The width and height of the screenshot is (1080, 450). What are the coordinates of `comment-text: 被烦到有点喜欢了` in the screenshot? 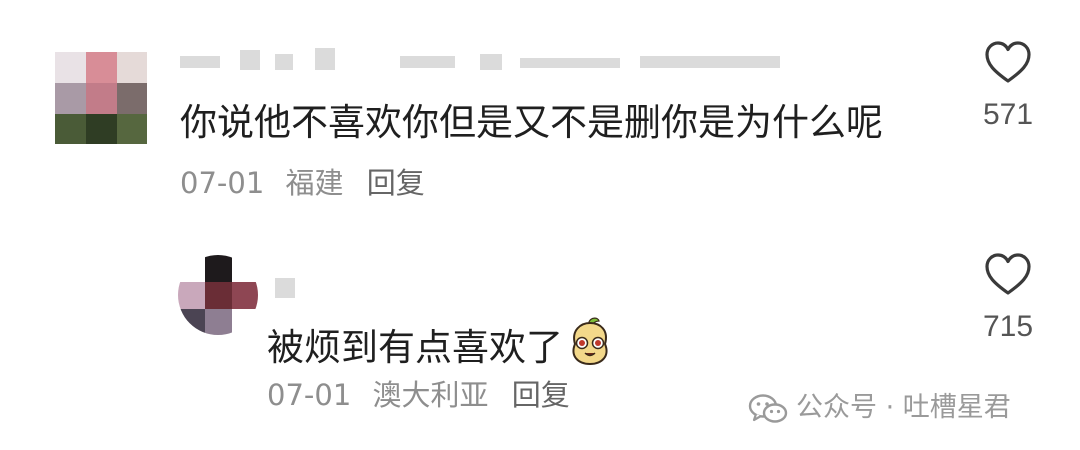 It's located at (440, 343).